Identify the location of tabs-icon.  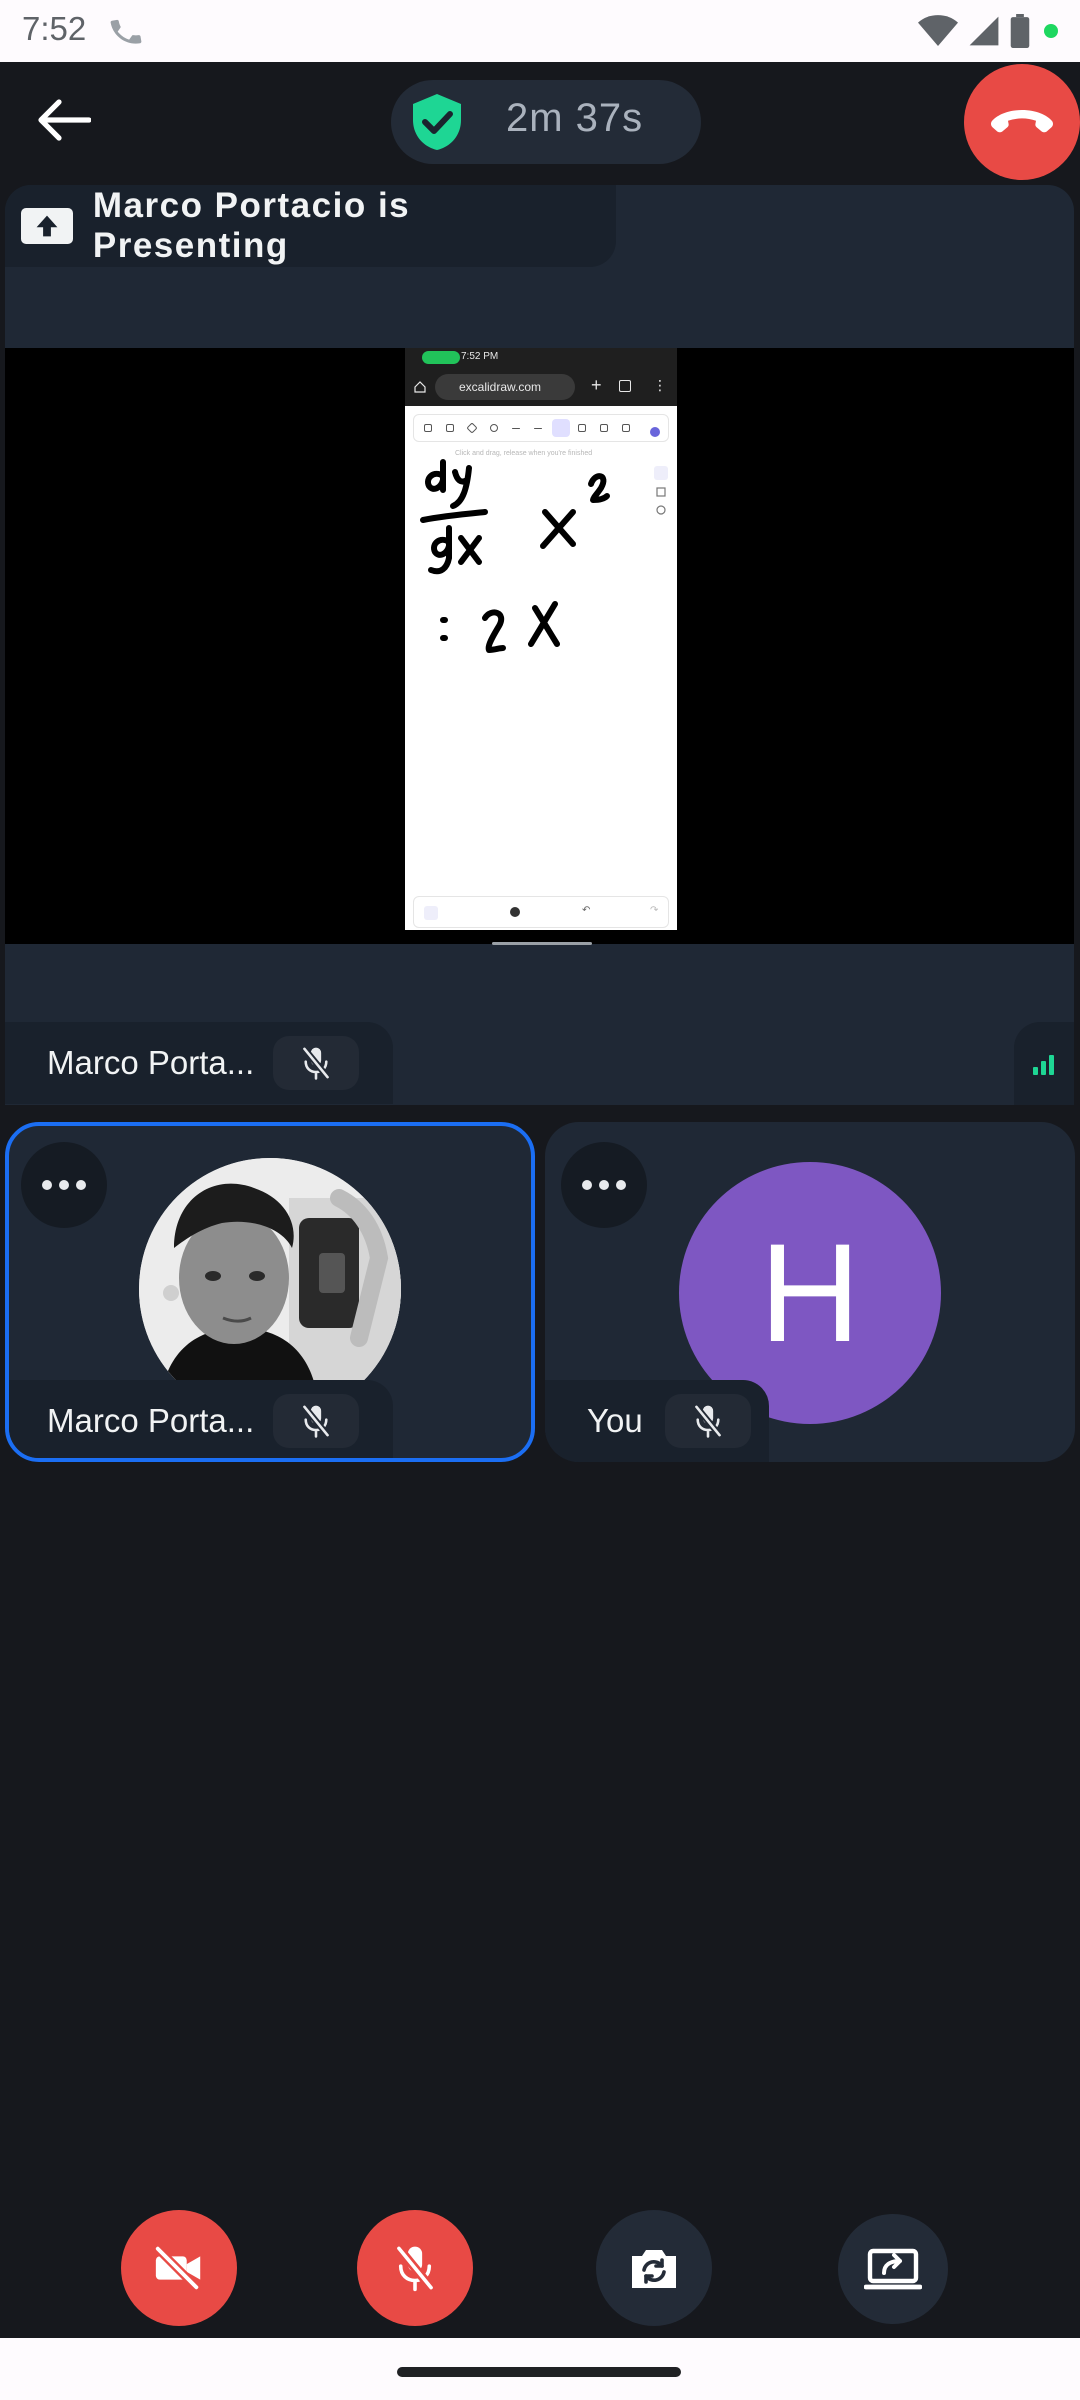
(625, 386).